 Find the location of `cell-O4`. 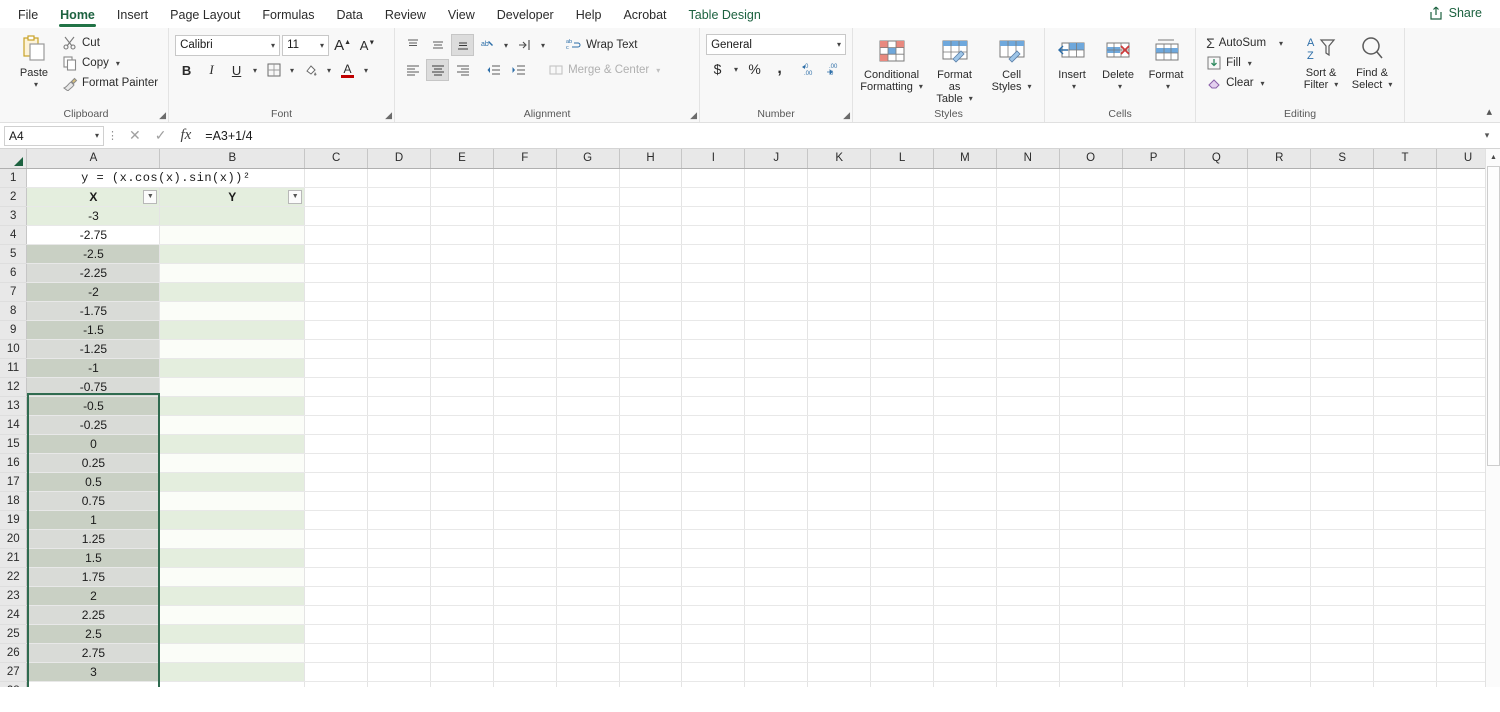

cell-O4 is located at coordinates (1091, 235).